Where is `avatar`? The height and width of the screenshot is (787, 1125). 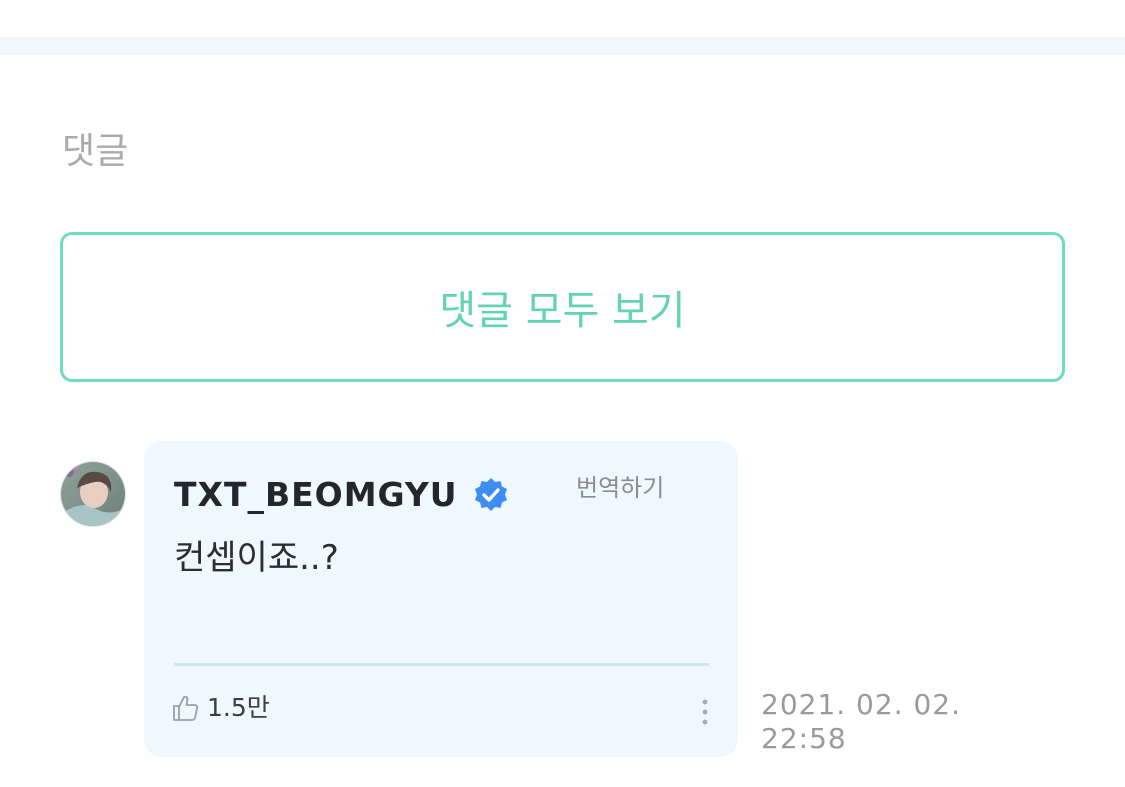
avatar is located at coordinates (93, 494).